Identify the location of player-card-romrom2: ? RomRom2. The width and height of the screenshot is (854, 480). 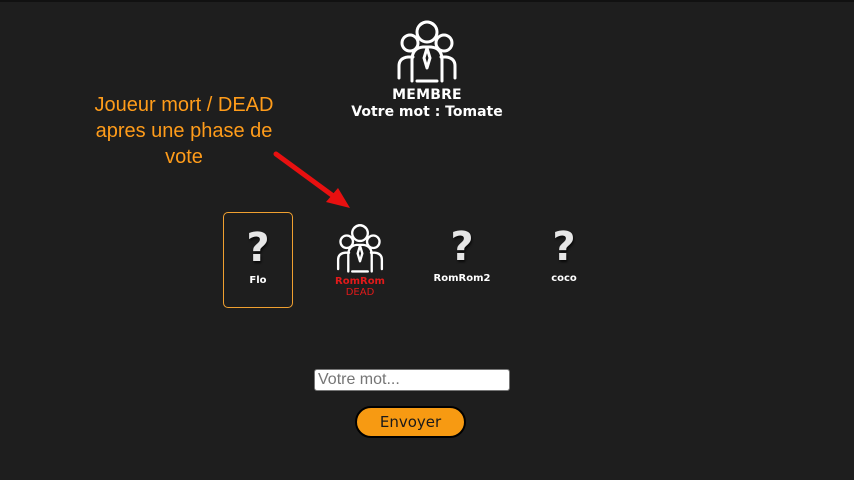
(462, 260).